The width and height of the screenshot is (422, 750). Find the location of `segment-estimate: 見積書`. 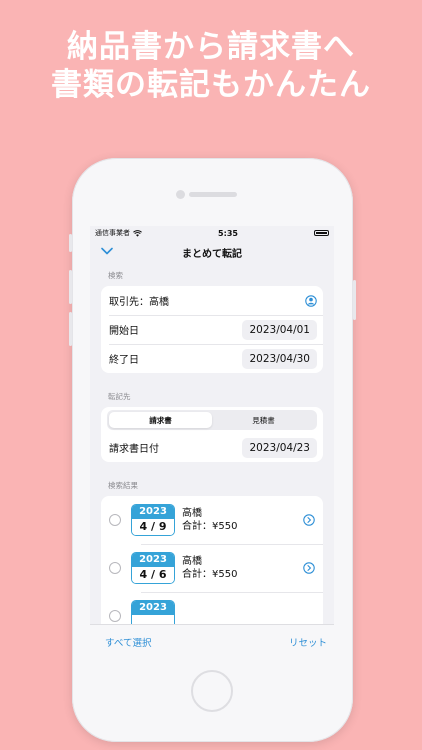

segment-estimate: 見積書 is located at coordinates (263, 420).